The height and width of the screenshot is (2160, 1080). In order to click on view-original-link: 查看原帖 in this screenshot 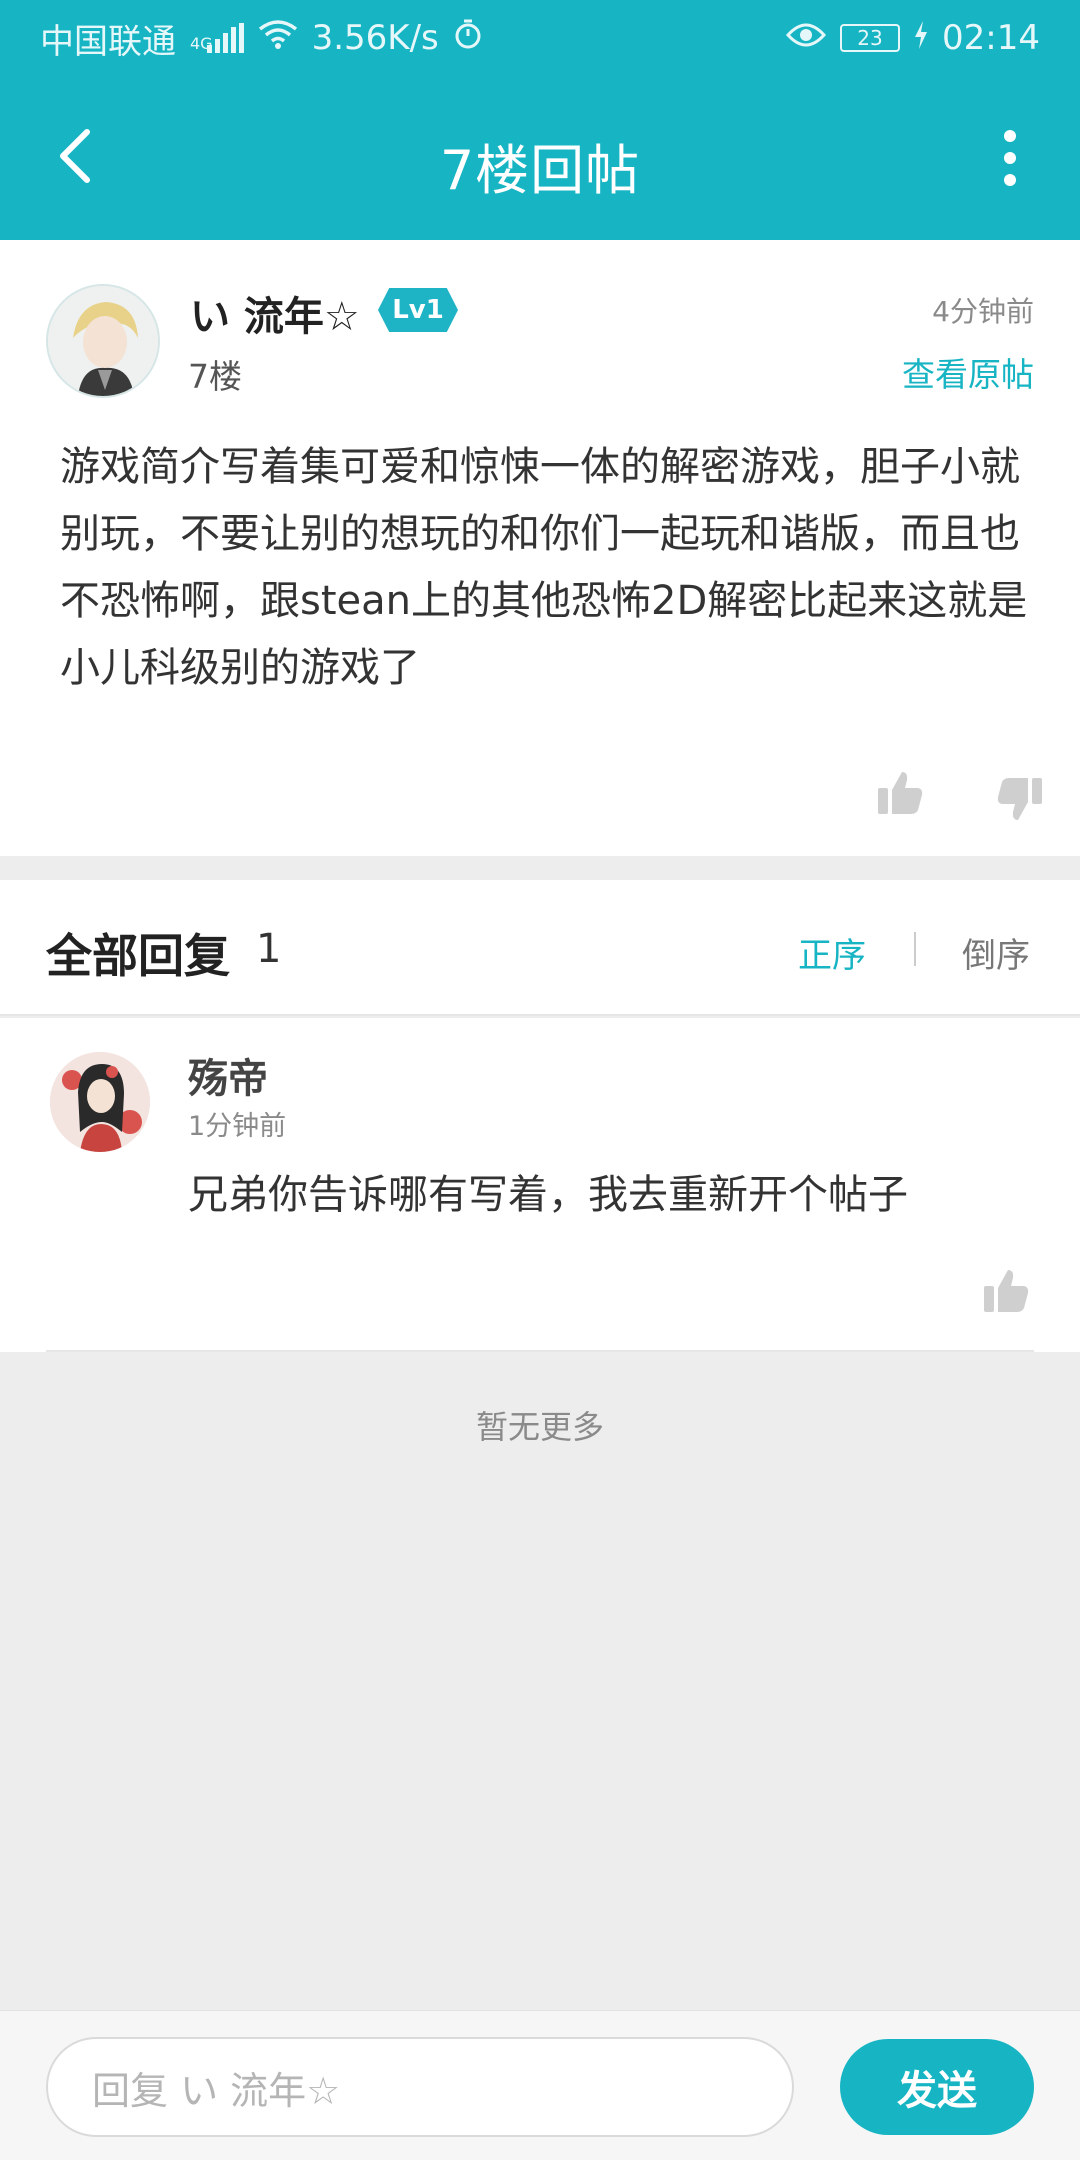, I will do `click(968, 372)`.